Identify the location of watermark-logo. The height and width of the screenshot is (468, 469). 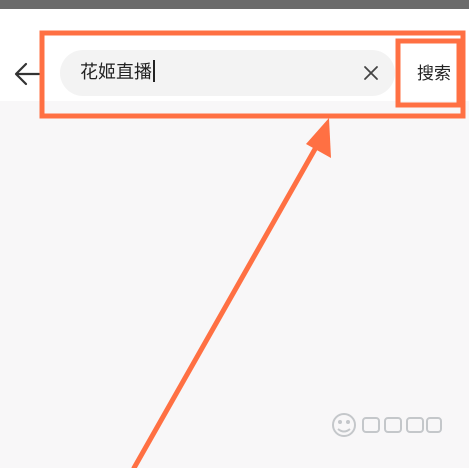
(387, 427).